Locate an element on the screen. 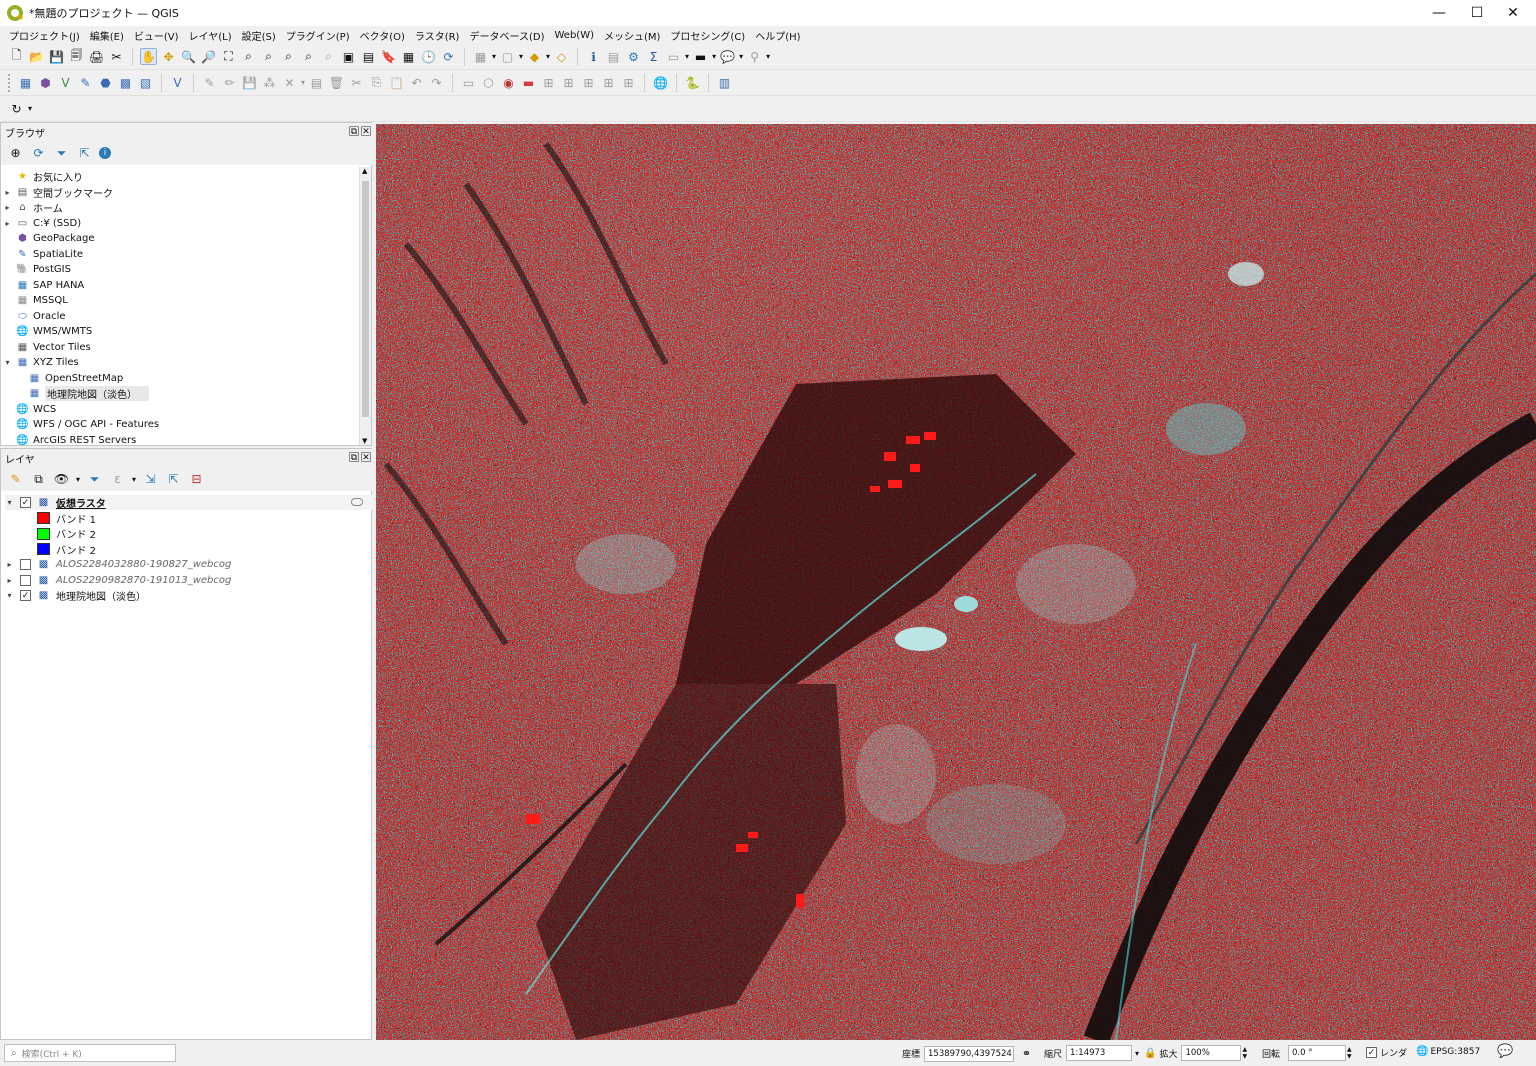 This screenshot has height=1066, width=1536. toggle-editing-icon: ✏ is located at coordinates (229, 82).